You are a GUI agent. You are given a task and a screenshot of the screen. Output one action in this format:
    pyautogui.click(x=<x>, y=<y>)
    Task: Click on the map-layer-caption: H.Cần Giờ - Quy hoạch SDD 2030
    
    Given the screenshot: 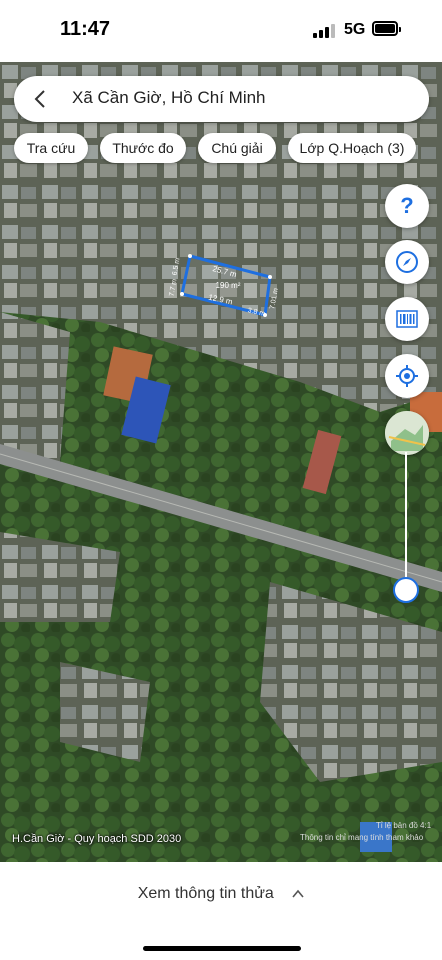 What is the action you would take?
    pyautogui.click(x=97, y=839)
    